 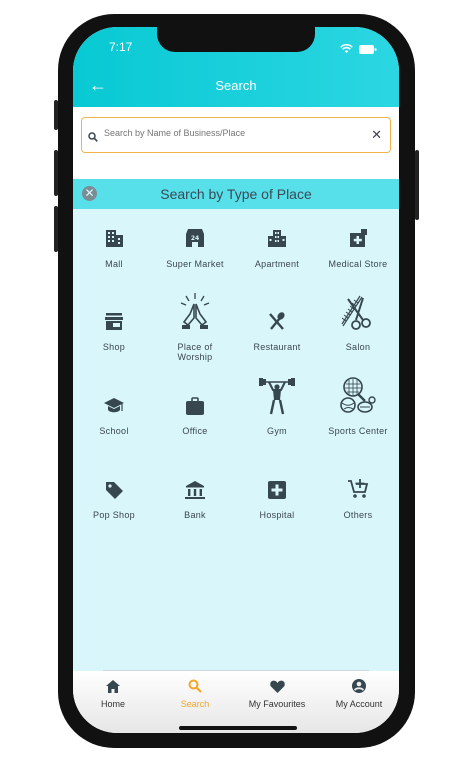 I want to click on place-item-others: Others, so click(x=358, y=492).